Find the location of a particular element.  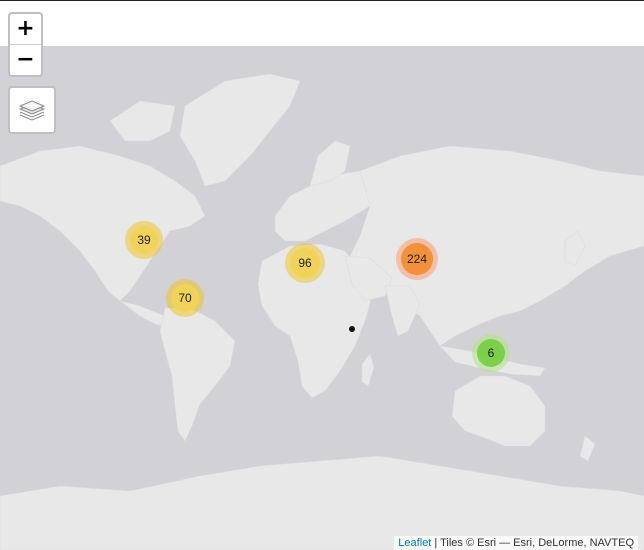

australia-shape is located at coordinates (498, 411).